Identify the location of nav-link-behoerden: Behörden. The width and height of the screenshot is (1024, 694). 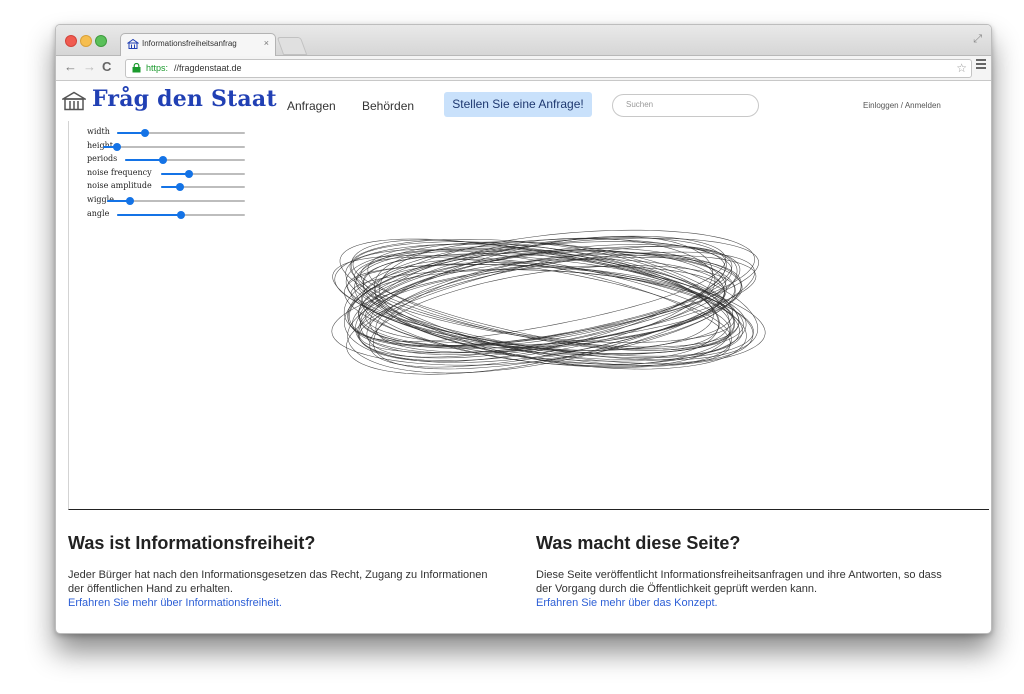
(388, 106).